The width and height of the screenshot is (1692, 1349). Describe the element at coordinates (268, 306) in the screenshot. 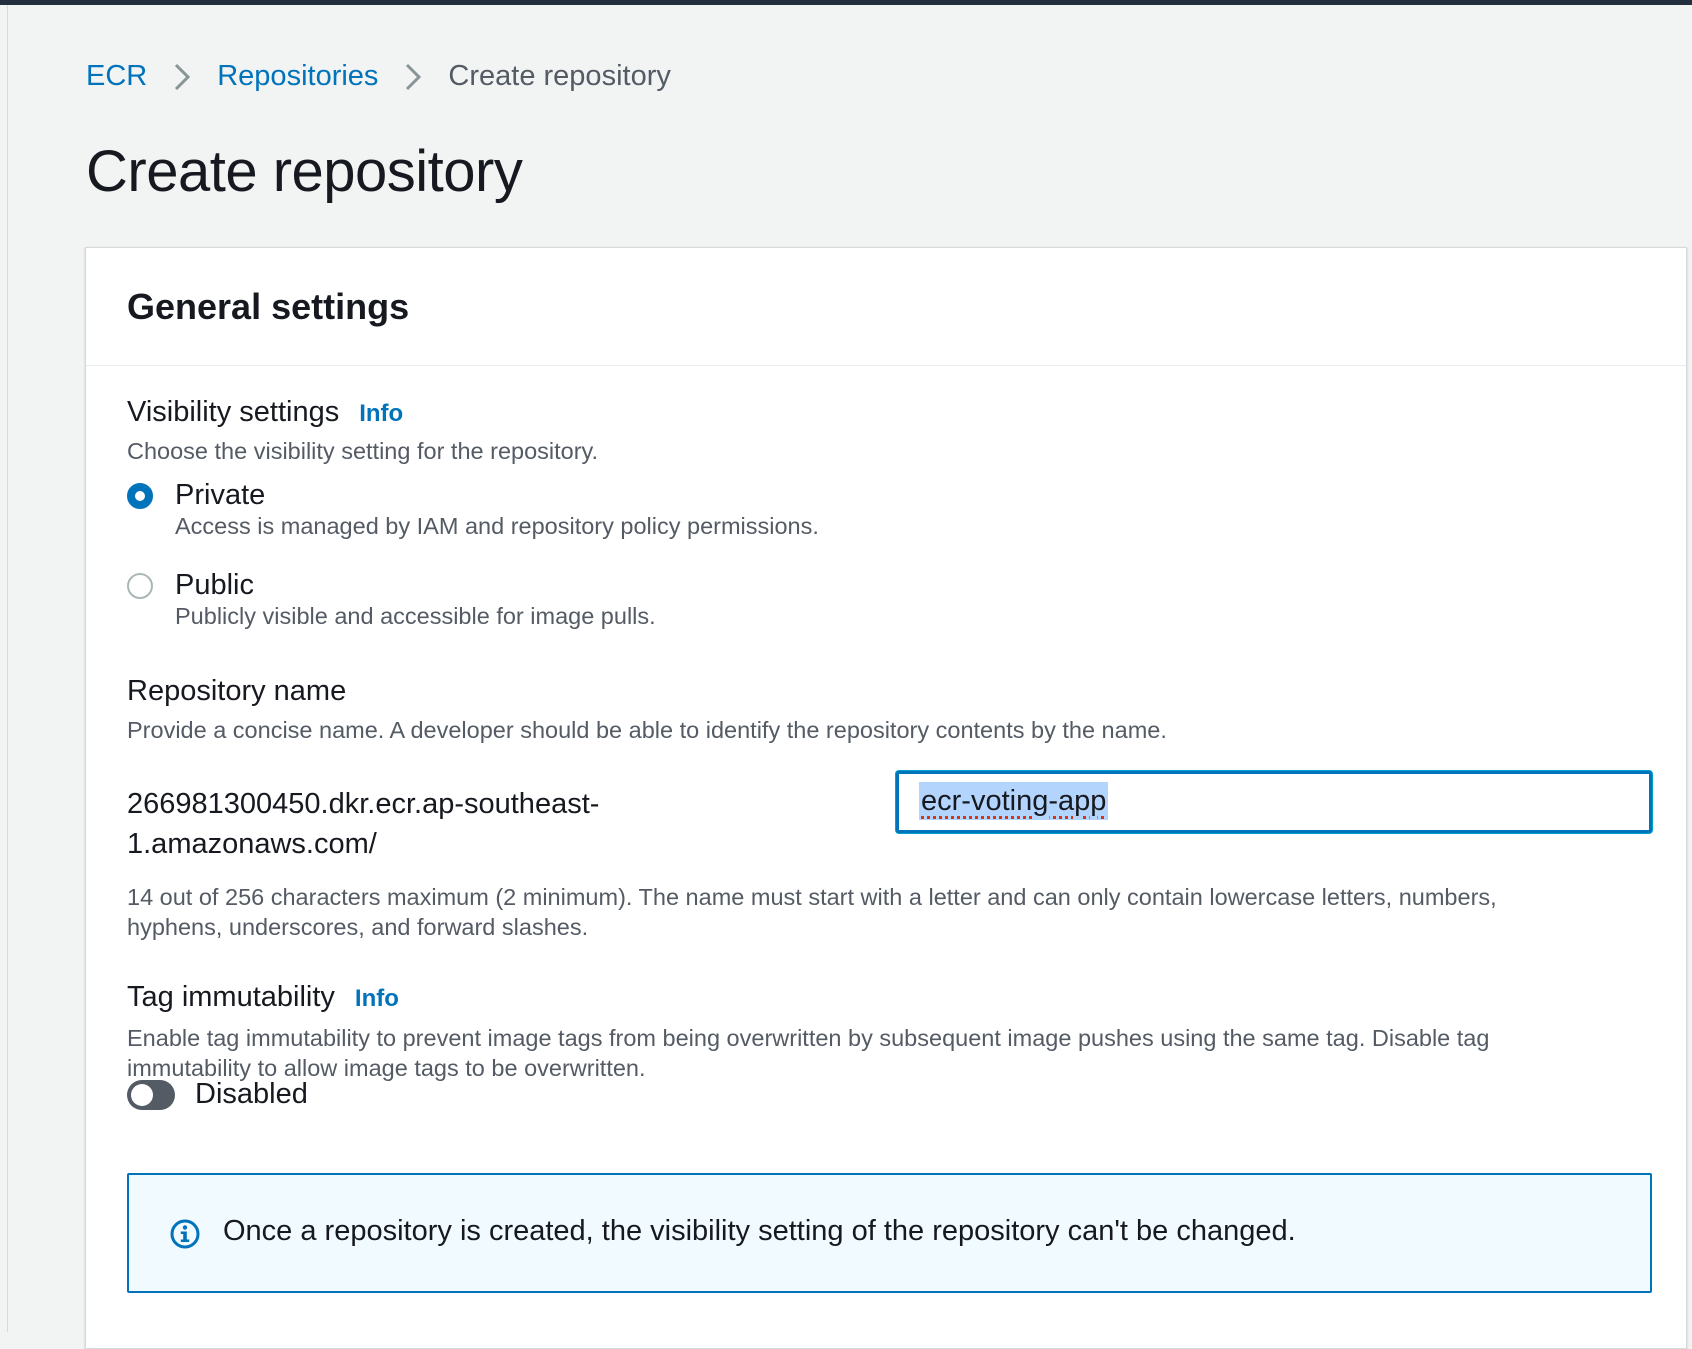

I see `panel-title: General settings` at that location.